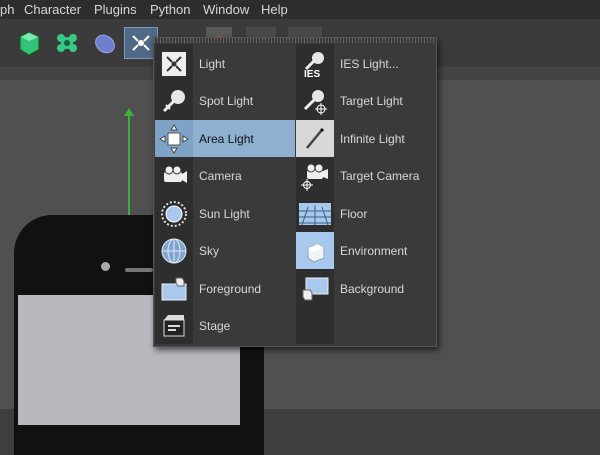 The height and width of the screenshot is (455, 600). What do you see at coordinates (174, 288) in the screenshot?
I see `foreground-icon` at bounding box center [174, 288].